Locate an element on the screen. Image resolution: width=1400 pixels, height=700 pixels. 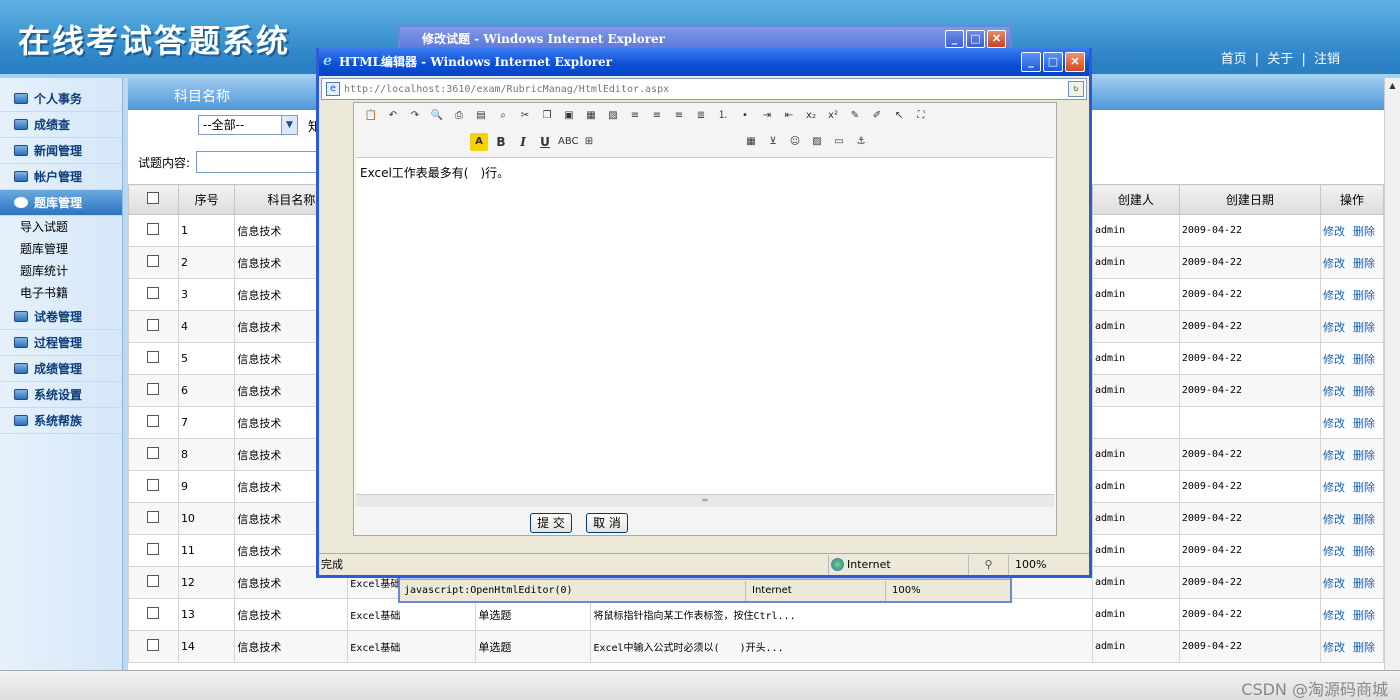
sidebar-item-scores: 成绩管理 is located at coordinates (61, 369).